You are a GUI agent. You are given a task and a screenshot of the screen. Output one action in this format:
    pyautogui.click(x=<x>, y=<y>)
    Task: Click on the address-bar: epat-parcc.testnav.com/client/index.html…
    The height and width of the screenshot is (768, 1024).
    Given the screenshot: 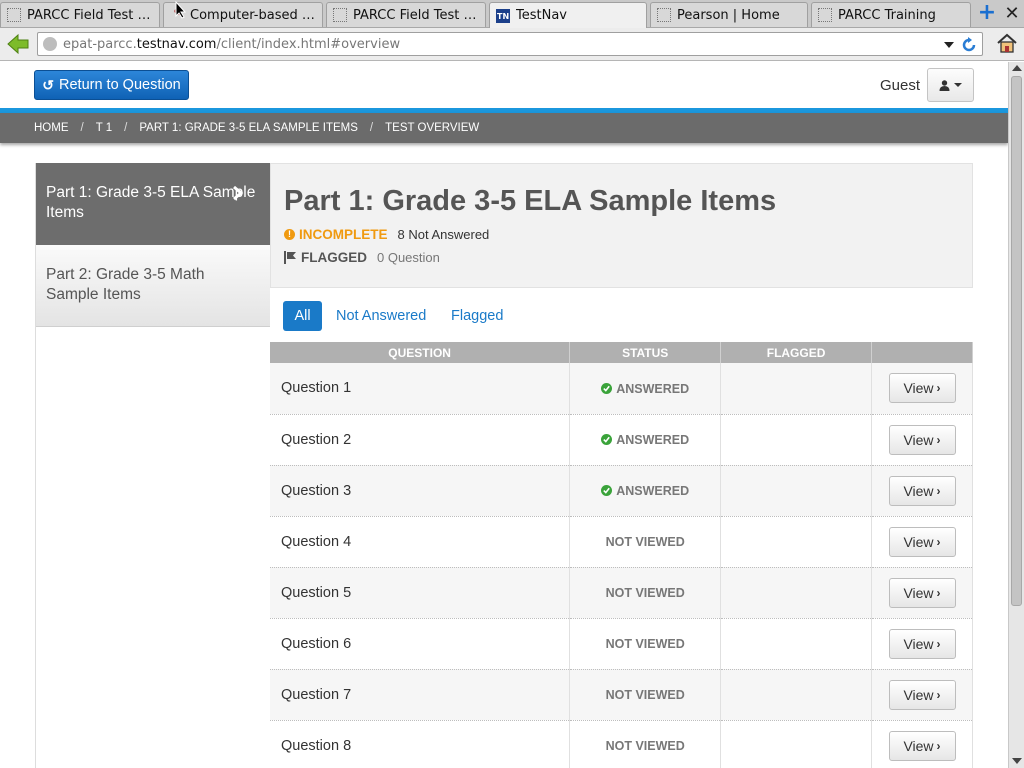 What is the action you would take?
    pyautogui.click(x=510, y=44)
    